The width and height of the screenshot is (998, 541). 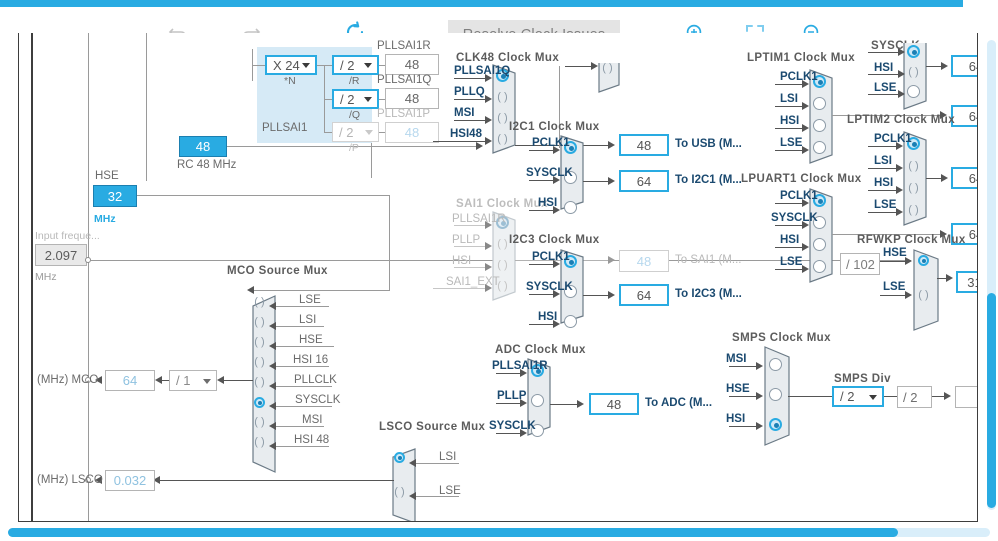 I want to click on rc48-value: 48, so click(x=203, y=146).